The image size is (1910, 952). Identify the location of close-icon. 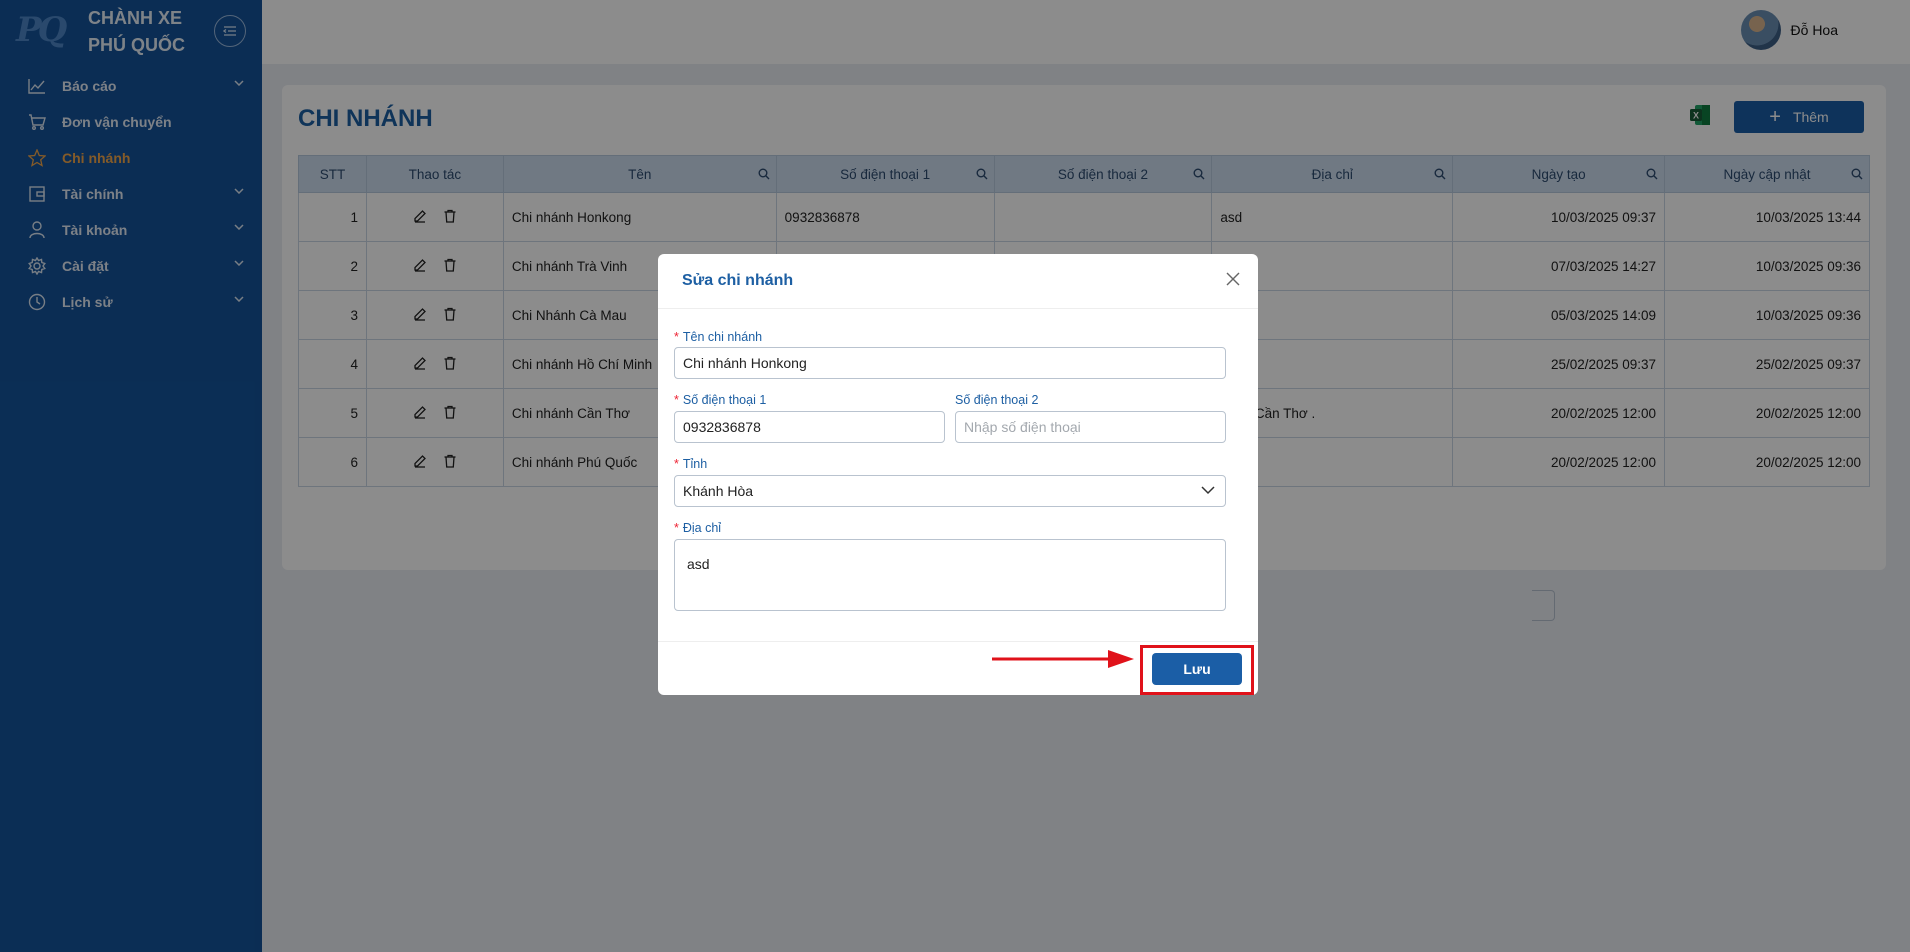
(1233, 279).